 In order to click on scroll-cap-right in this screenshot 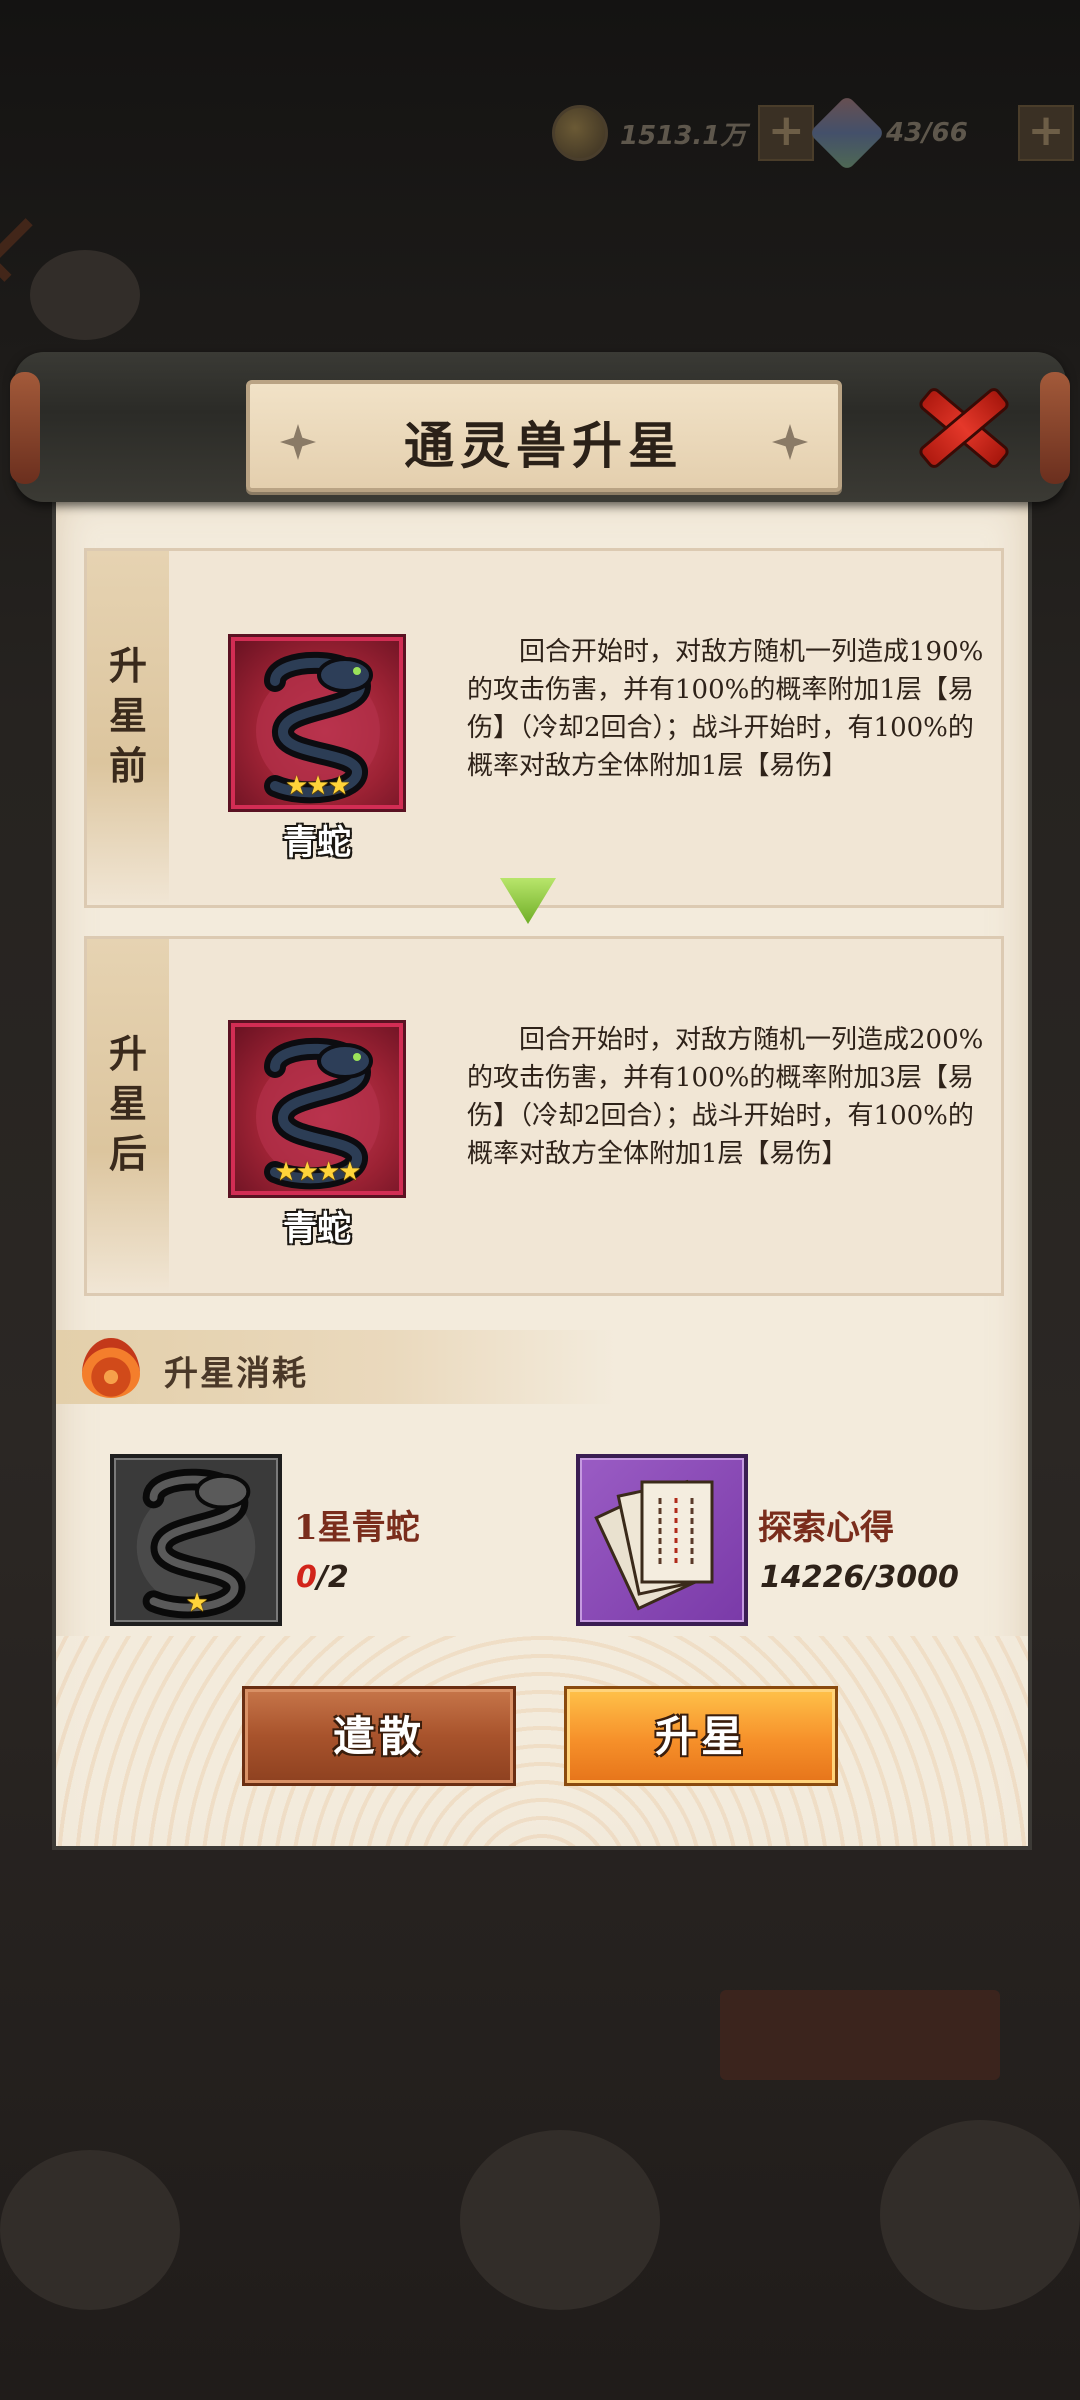, I will do `click(1055, 428)`.